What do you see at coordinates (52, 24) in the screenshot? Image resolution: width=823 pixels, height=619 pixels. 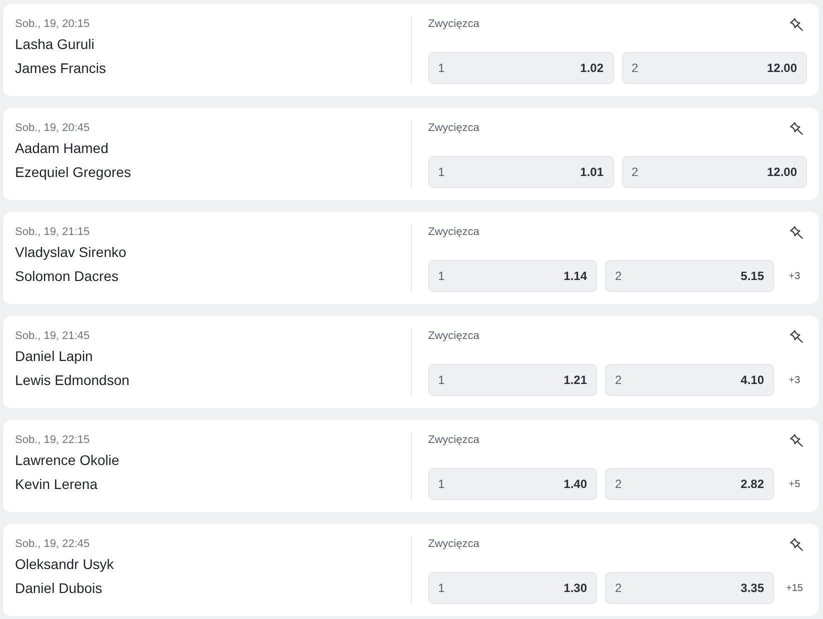 I see `event-time: Sob., 19, 20:15` at bounding box center [52, 24].